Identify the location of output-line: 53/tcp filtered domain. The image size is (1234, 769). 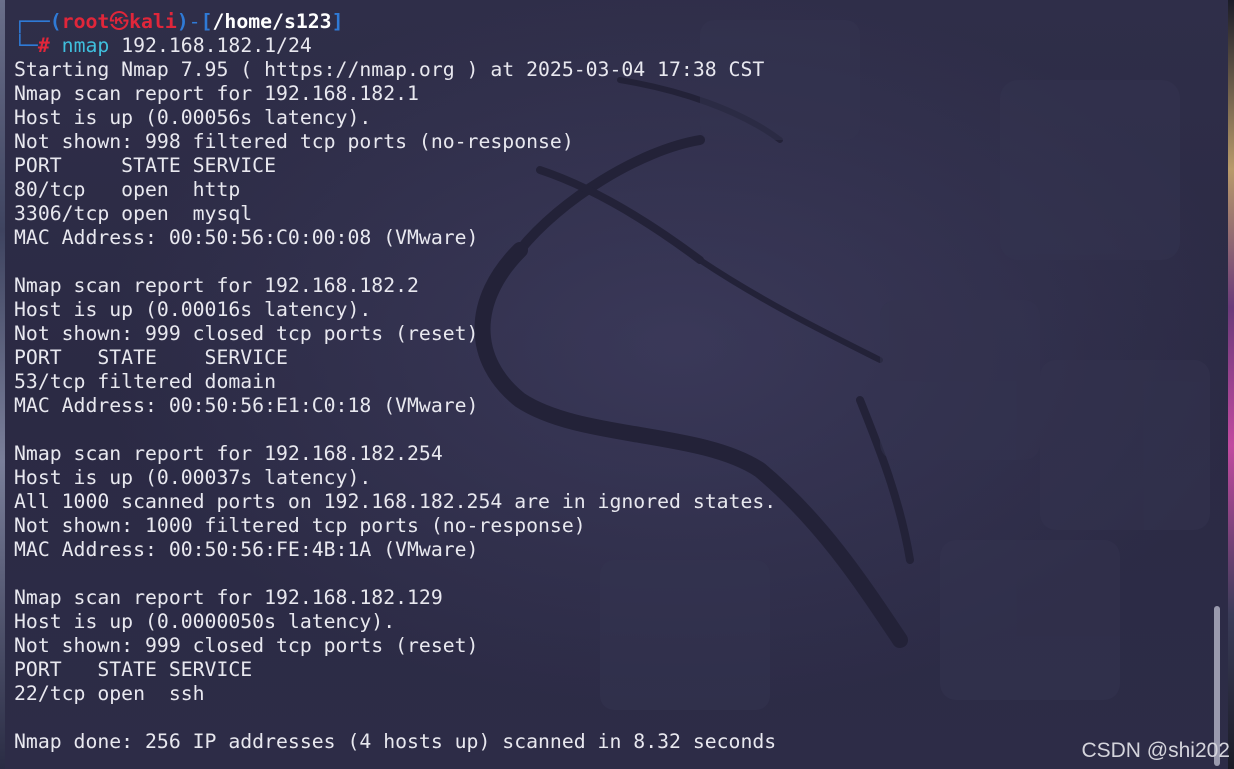
(145, 381).